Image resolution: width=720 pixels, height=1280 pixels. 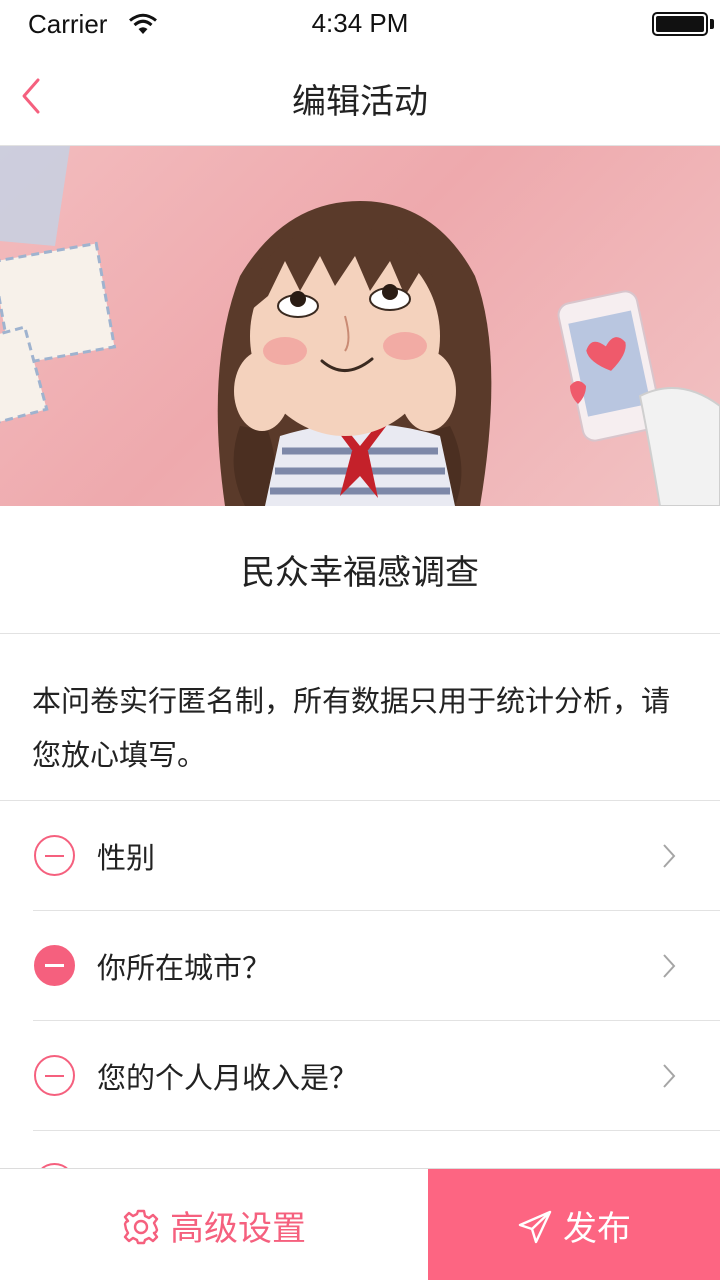 What do you see at coordinates (535, 1227) in the screenshot?
I see `send-icon` at bounding box center [535, 1227].